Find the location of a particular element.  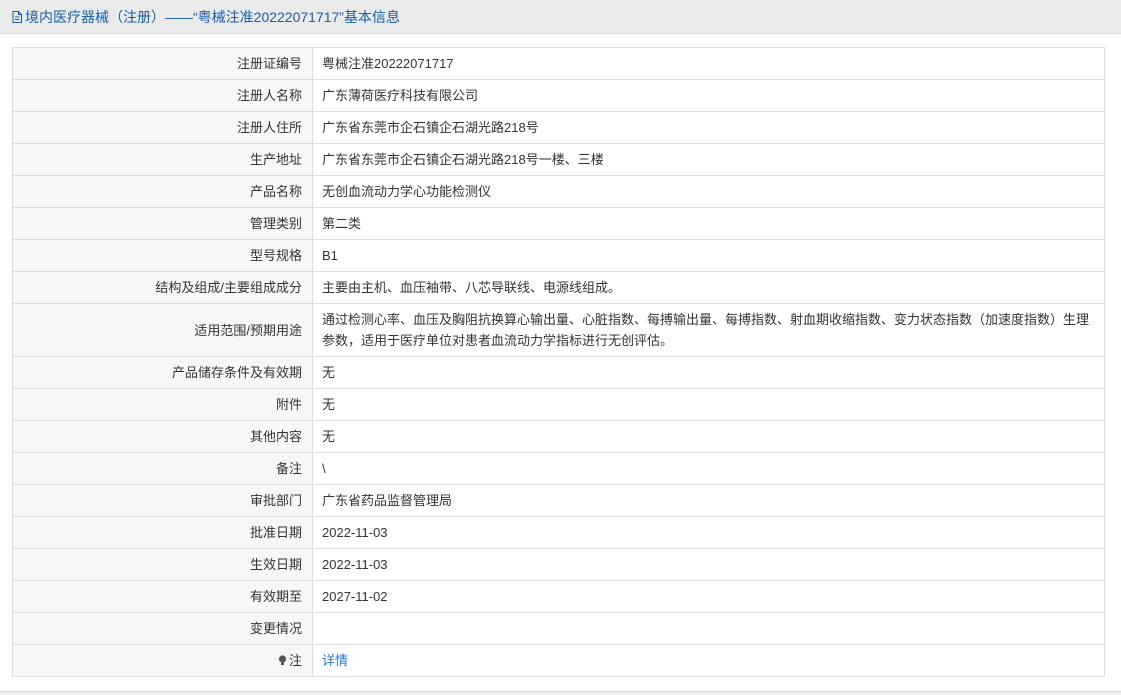

row-label: 型号规格 is located at coordinates (162, 255).